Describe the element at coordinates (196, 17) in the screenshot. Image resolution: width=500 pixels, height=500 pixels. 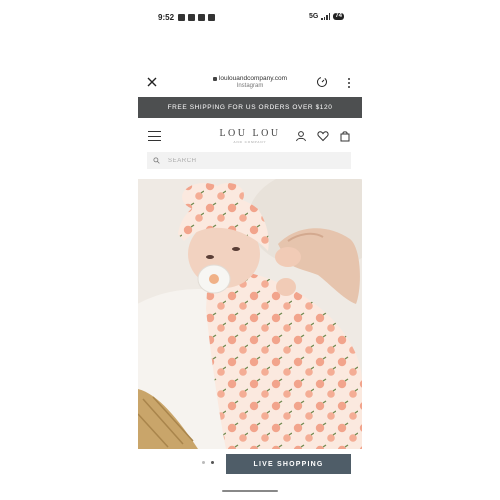
I see `notification-icons` at that location.